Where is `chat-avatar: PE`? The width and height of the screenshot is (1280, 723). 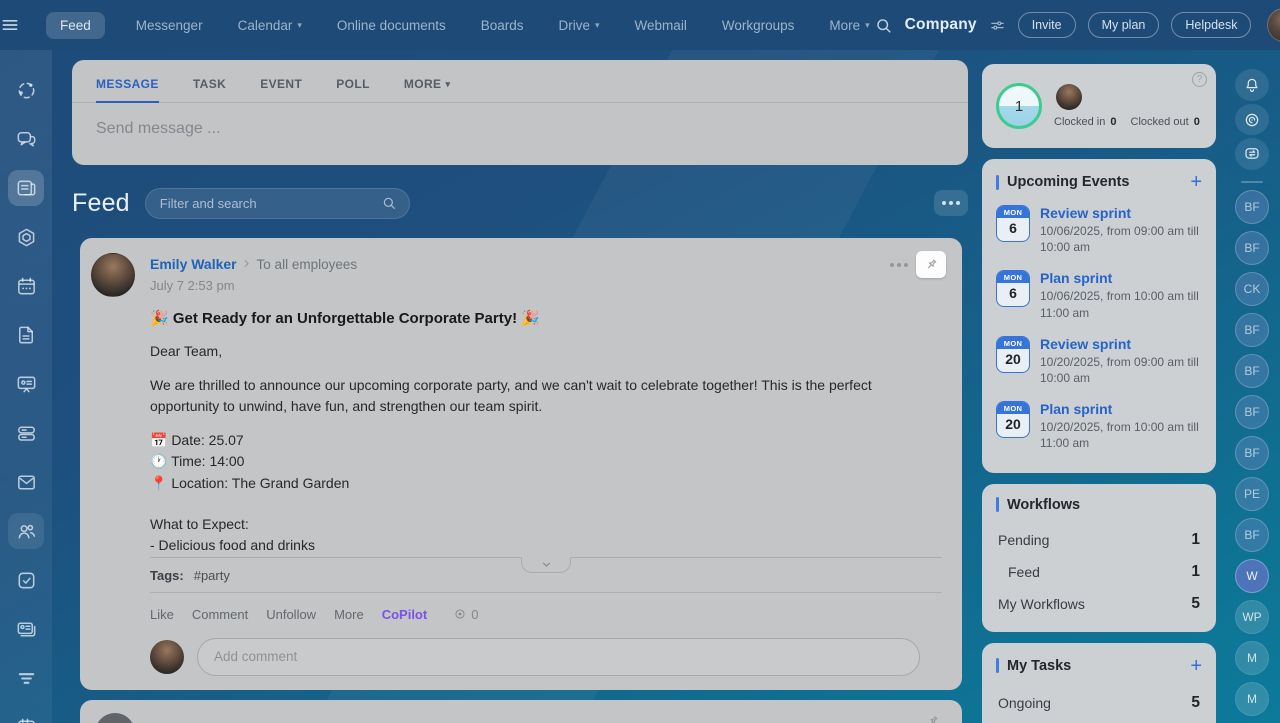 chat-avatar: PE is located at coordinates (1252, 494).